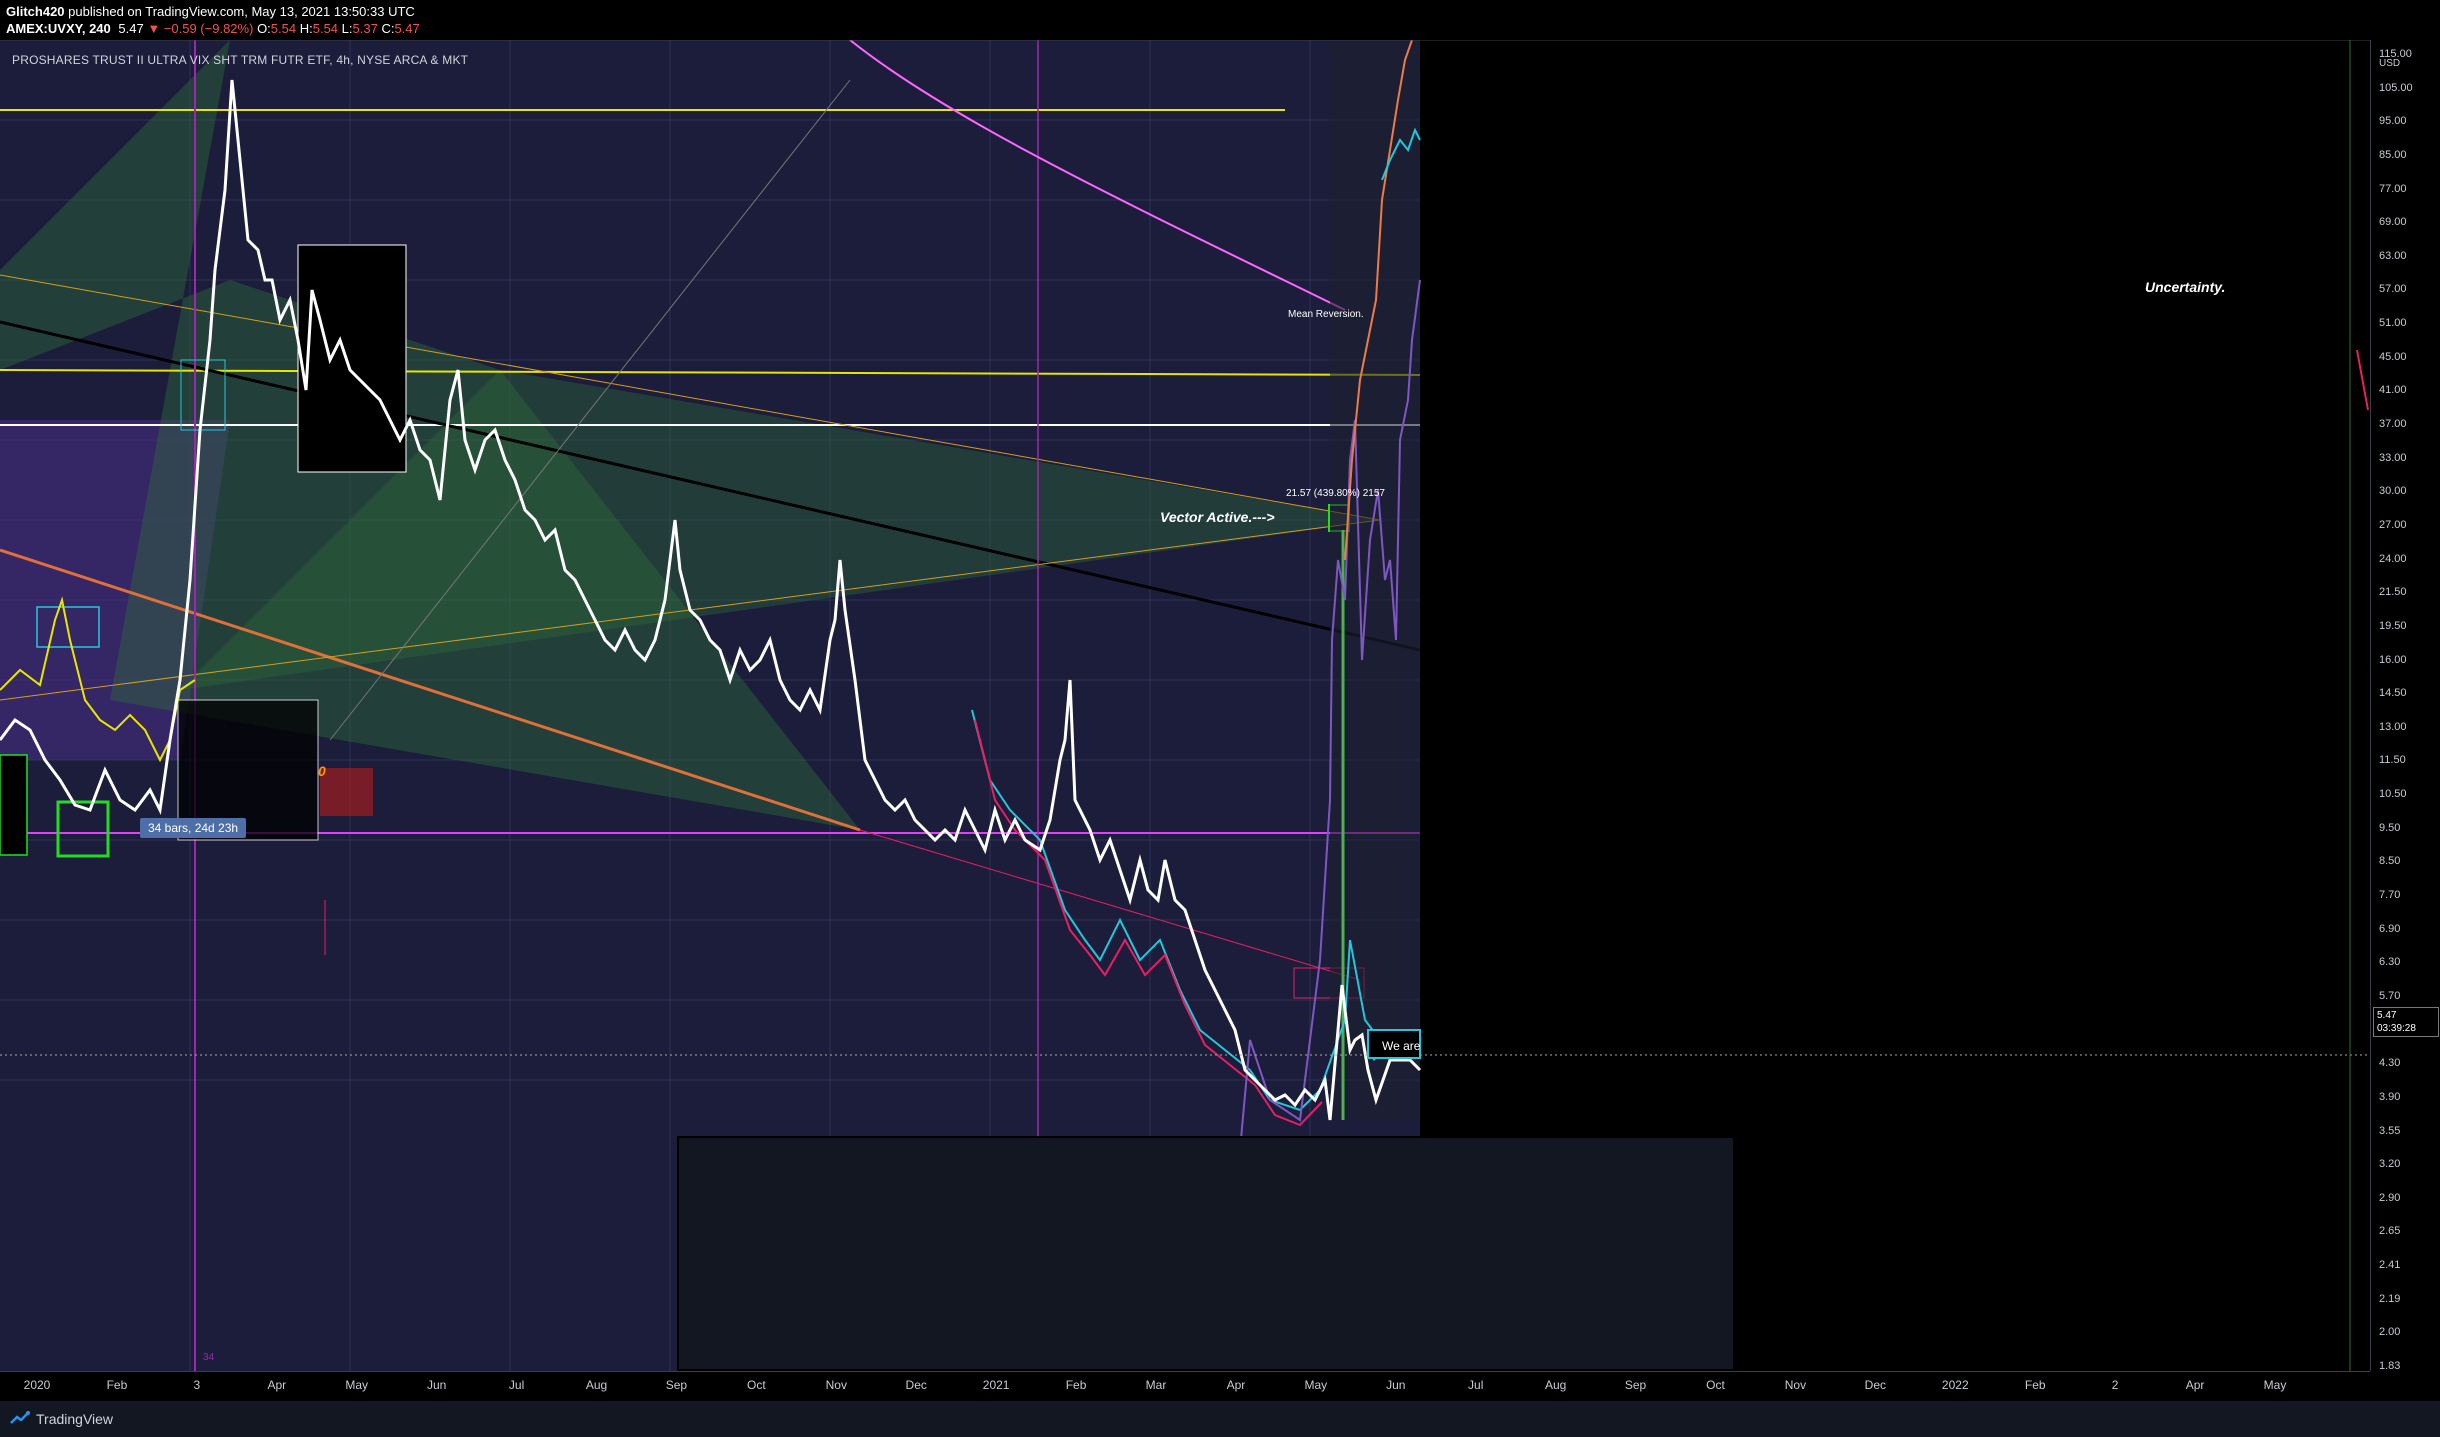  What do you see at coordinates (1955, 1385) in the screenshot?
I see `time-tick: 2022` at bounding box center [1955, 1385].